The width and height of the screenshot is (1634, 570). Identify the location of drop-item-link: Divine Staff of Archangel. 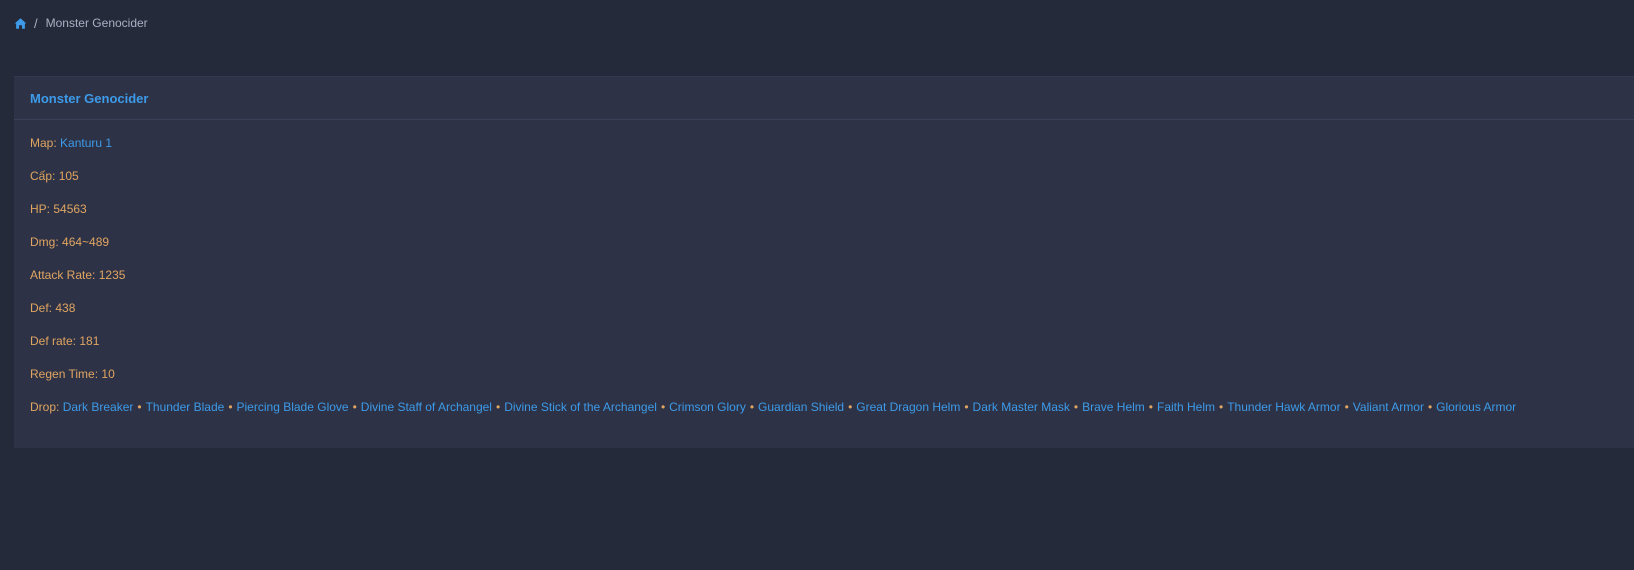
(426, 407).